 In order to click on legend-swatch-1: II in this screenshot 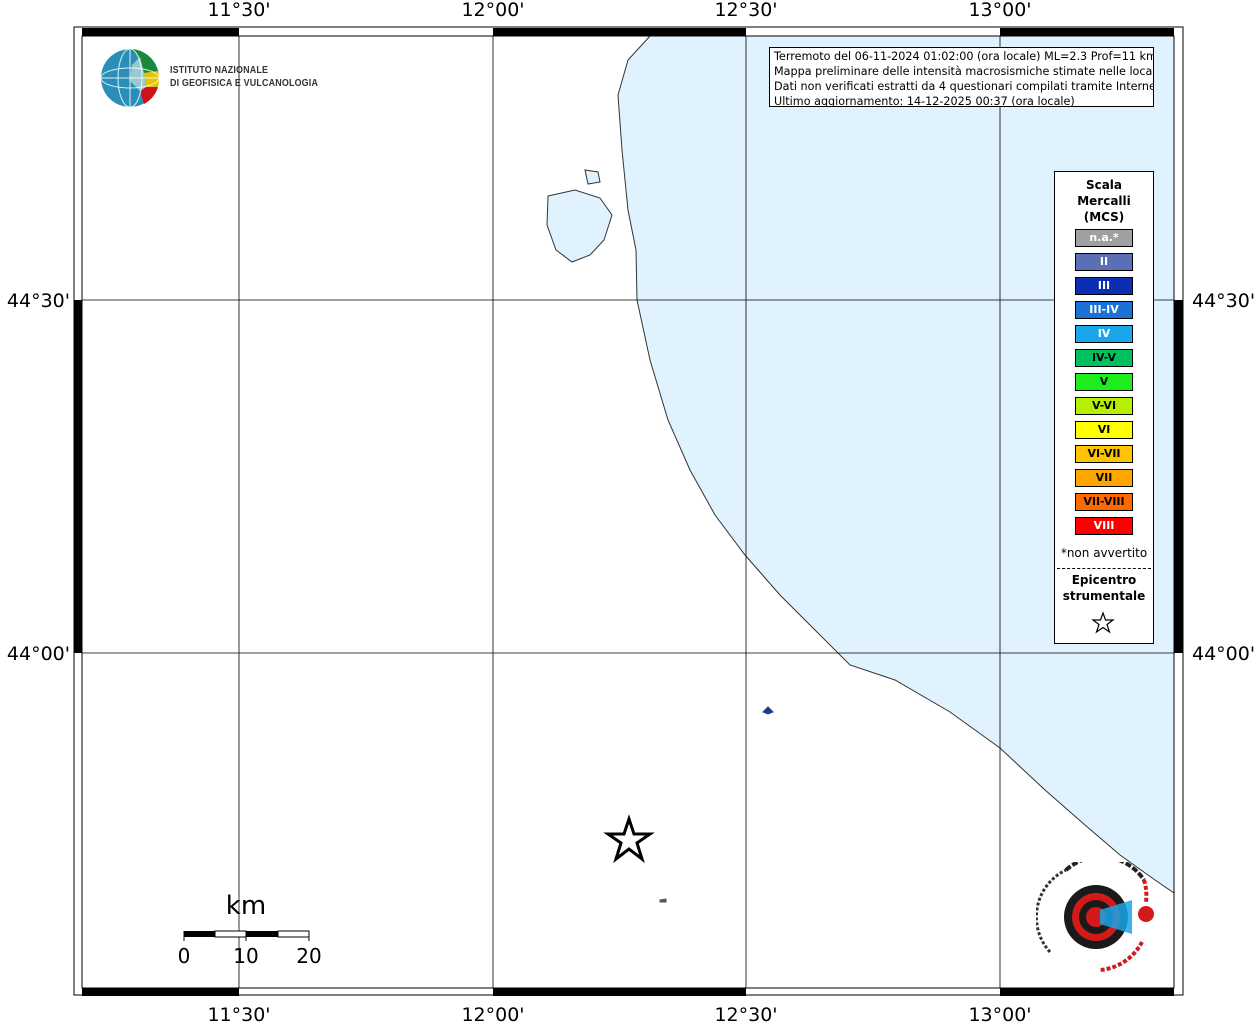, I will do `click(1104, 262)`.